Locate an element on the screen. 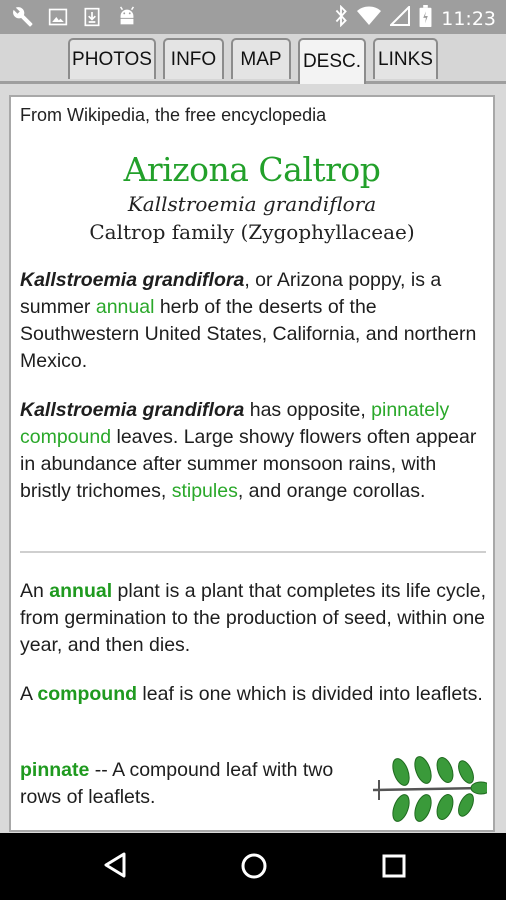 The width and height of the screenshot is (506, 900). image-icon is located at coordinates (58, 19).